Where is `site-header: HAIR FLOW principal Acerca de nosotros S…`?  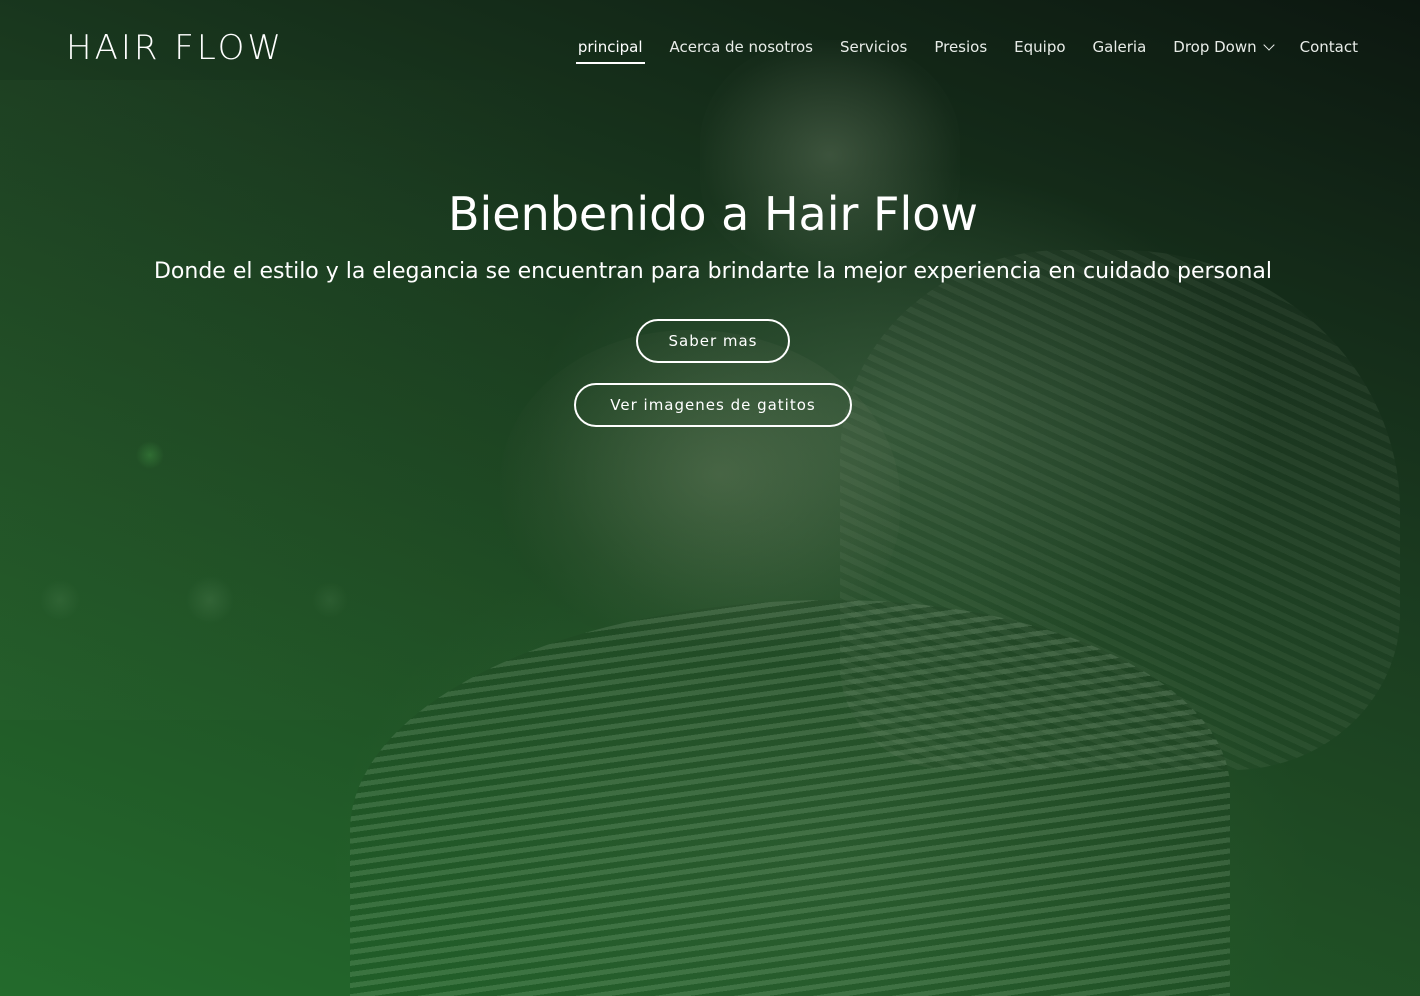
site-header: HAIR FLOW principal Acerca de nosotros S… is located at coordinates (710, 48).